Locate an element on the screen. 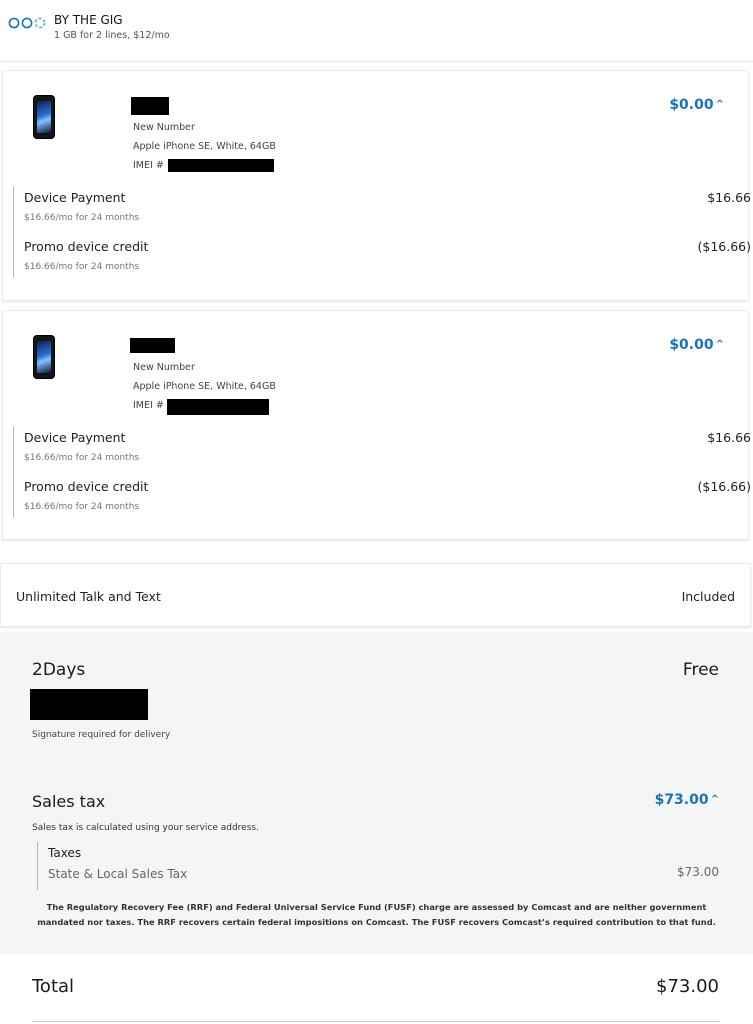 The height and width of the screenshot is (1024, 753). plan-subtitle: 1 GB for 2 lines, $12/mo is located at coordinates (112, 35).